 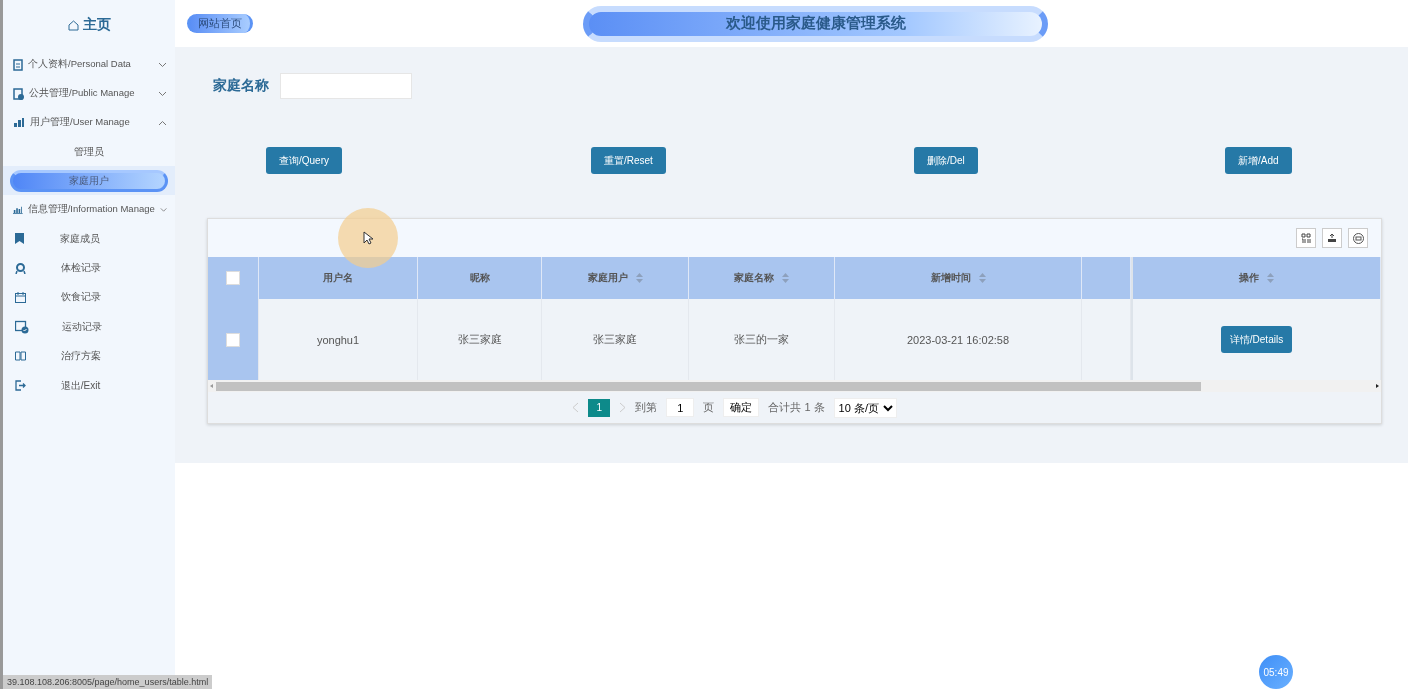 What do you see at coordinates (796, 407) in the screenshot?
I see `total-count: 合计共 1 条` at bounding box center [796, 407].